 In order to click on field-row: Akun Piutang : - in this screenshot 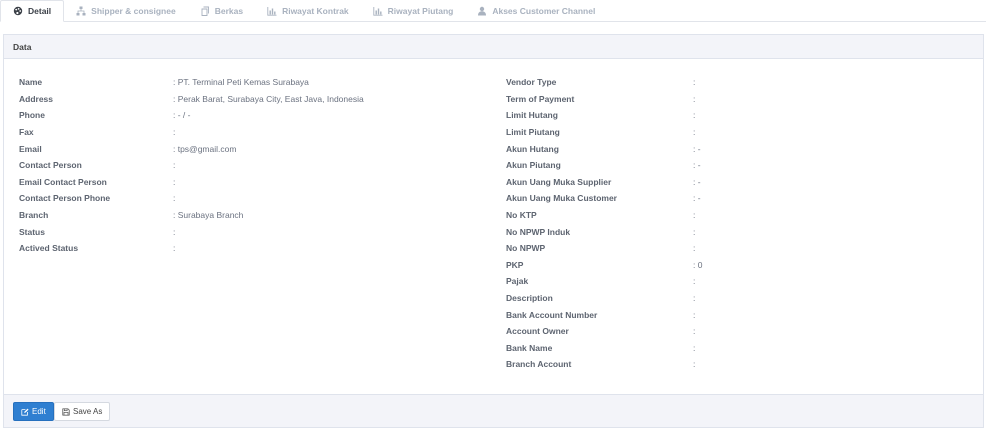, I will do `click(741, 165)`.